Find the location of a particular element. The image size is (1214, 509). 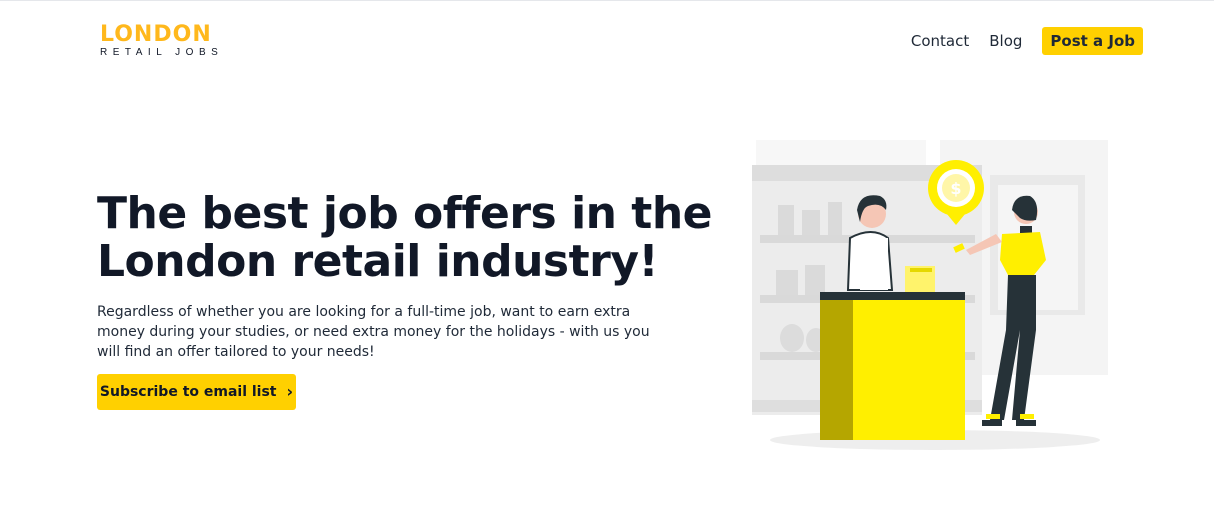

customer-shirt is located at coordinates (1023, 253).